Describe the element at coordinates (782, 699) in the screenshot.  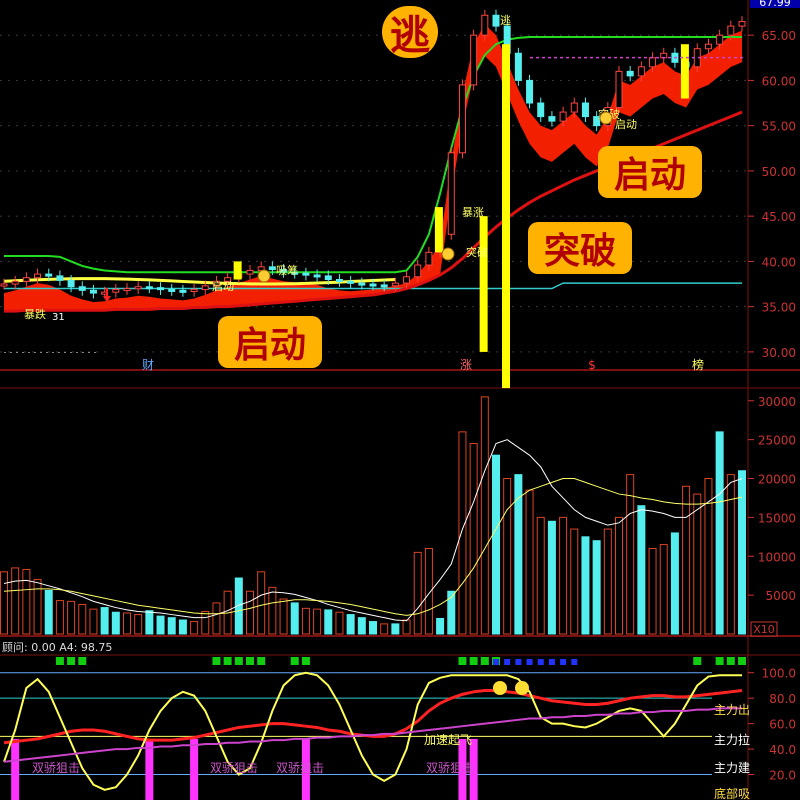
I see `indicator-y-tick-label: 80.0` at that location.